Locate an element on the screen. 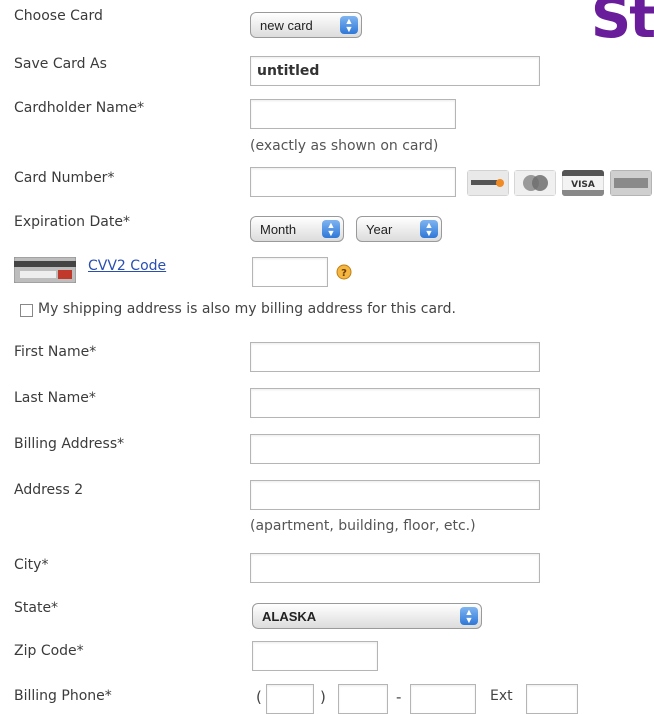 The height and width of the screenshot is (714, 654). mastercard-icon is located at coordinates (535, 183).